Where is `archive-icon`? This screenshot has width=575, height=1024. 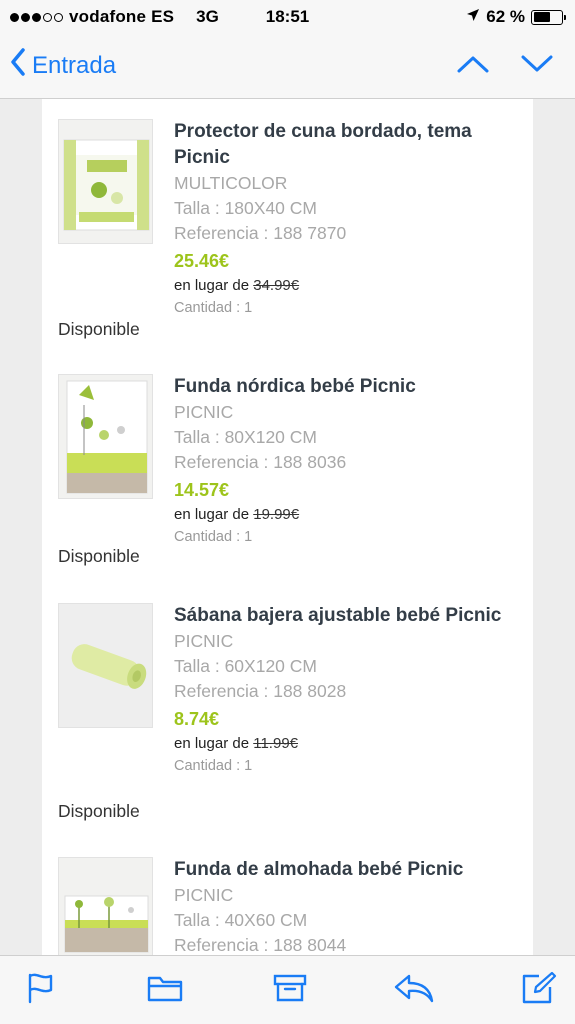 archive-icon is located at coordinates (290, 990).